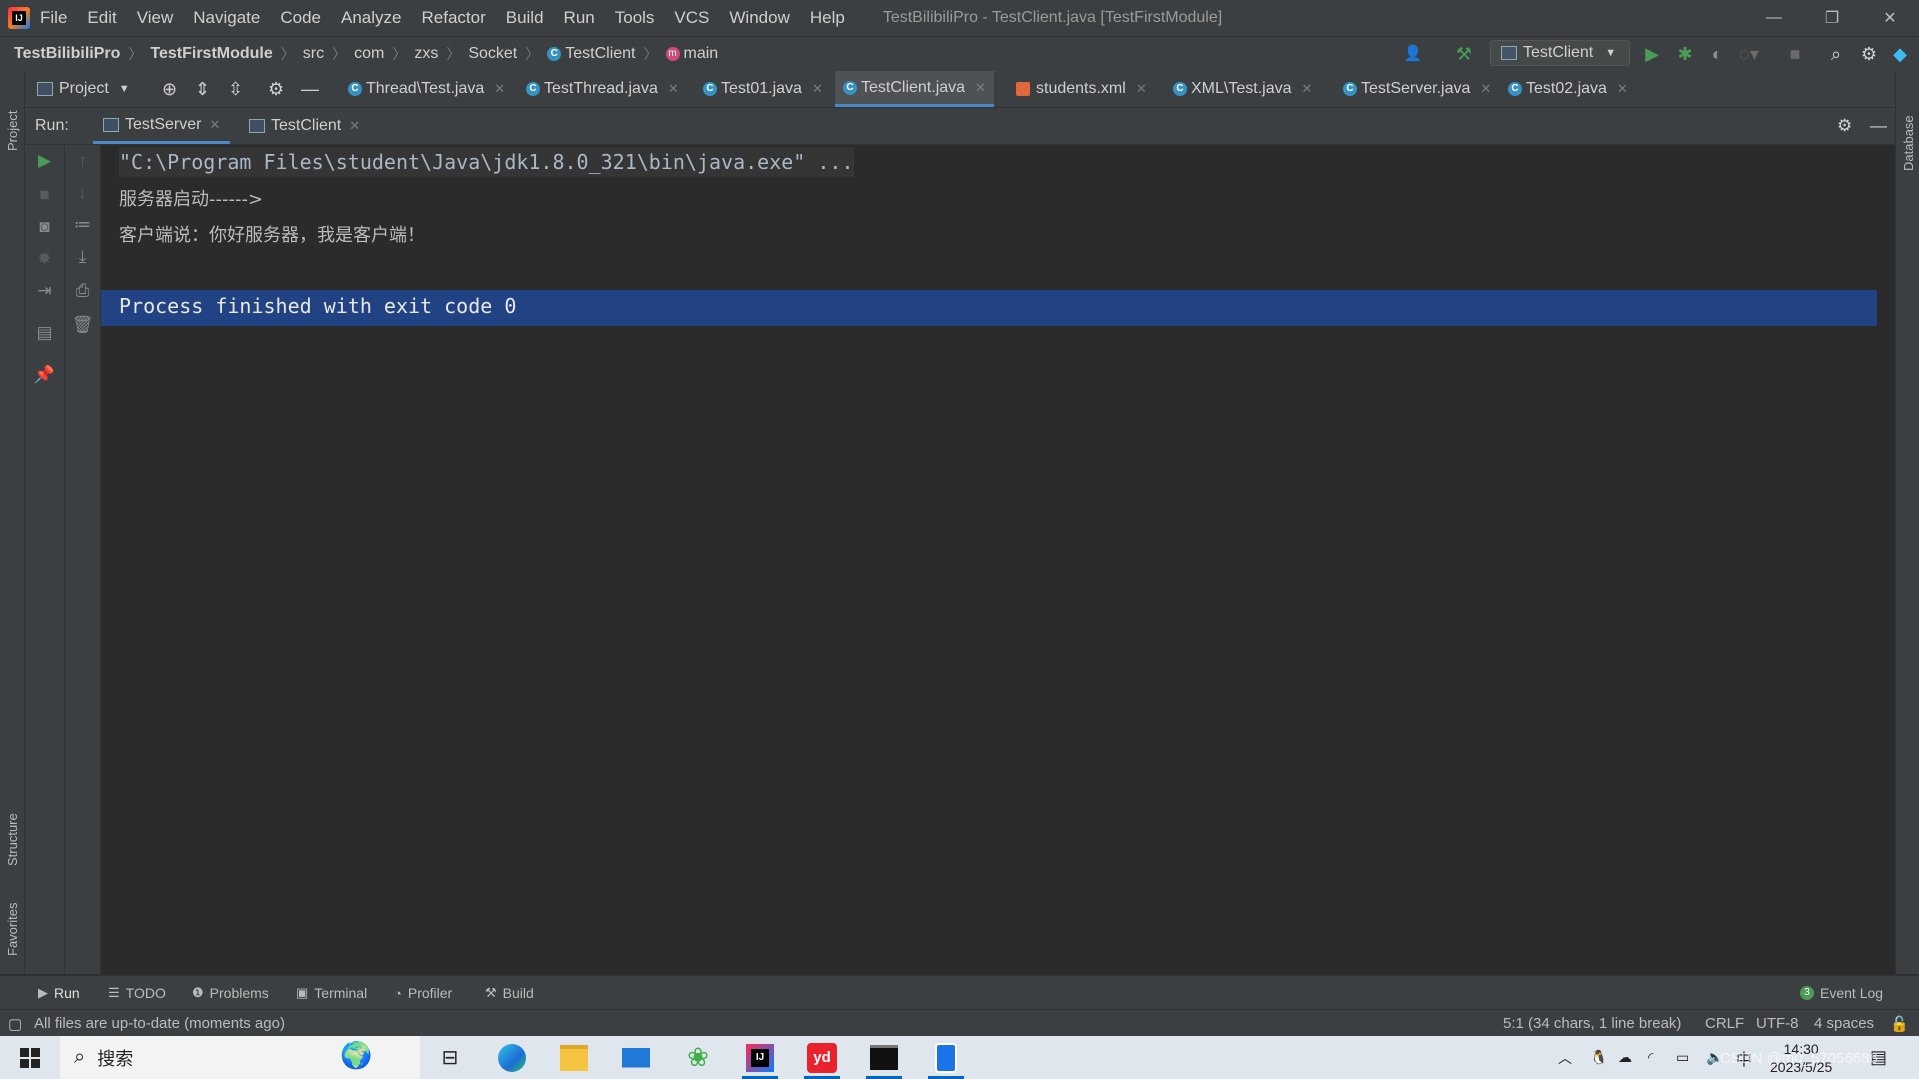 Image resolution: width=1919 pixels, height=1079 pixels. Describe the element at coordinates (525, 18) in the screenshot. I see `menu-build: Build` at that location.